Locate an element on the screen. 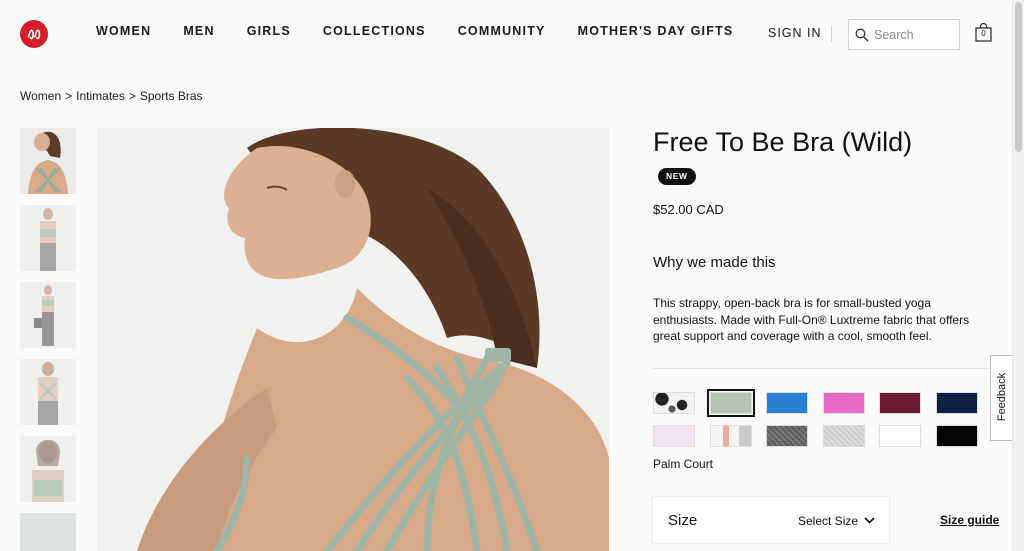 Image resolution: width=1024 pixels, height=551 pixels. thumbnail-front-view is located at coordinates (48, 238).